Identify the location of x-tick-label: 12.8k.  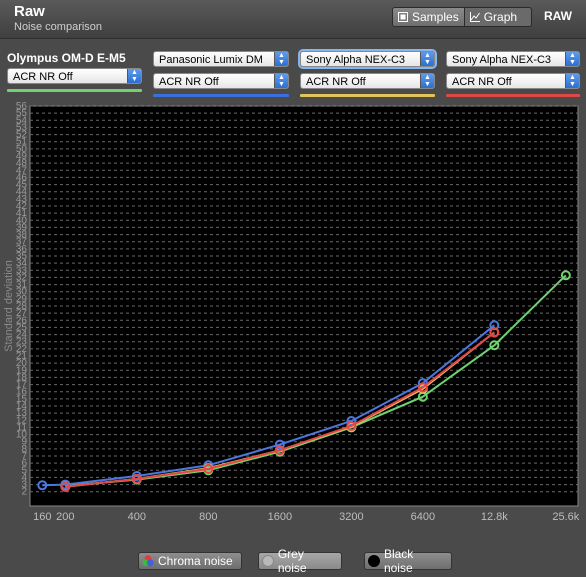
(494, 517).